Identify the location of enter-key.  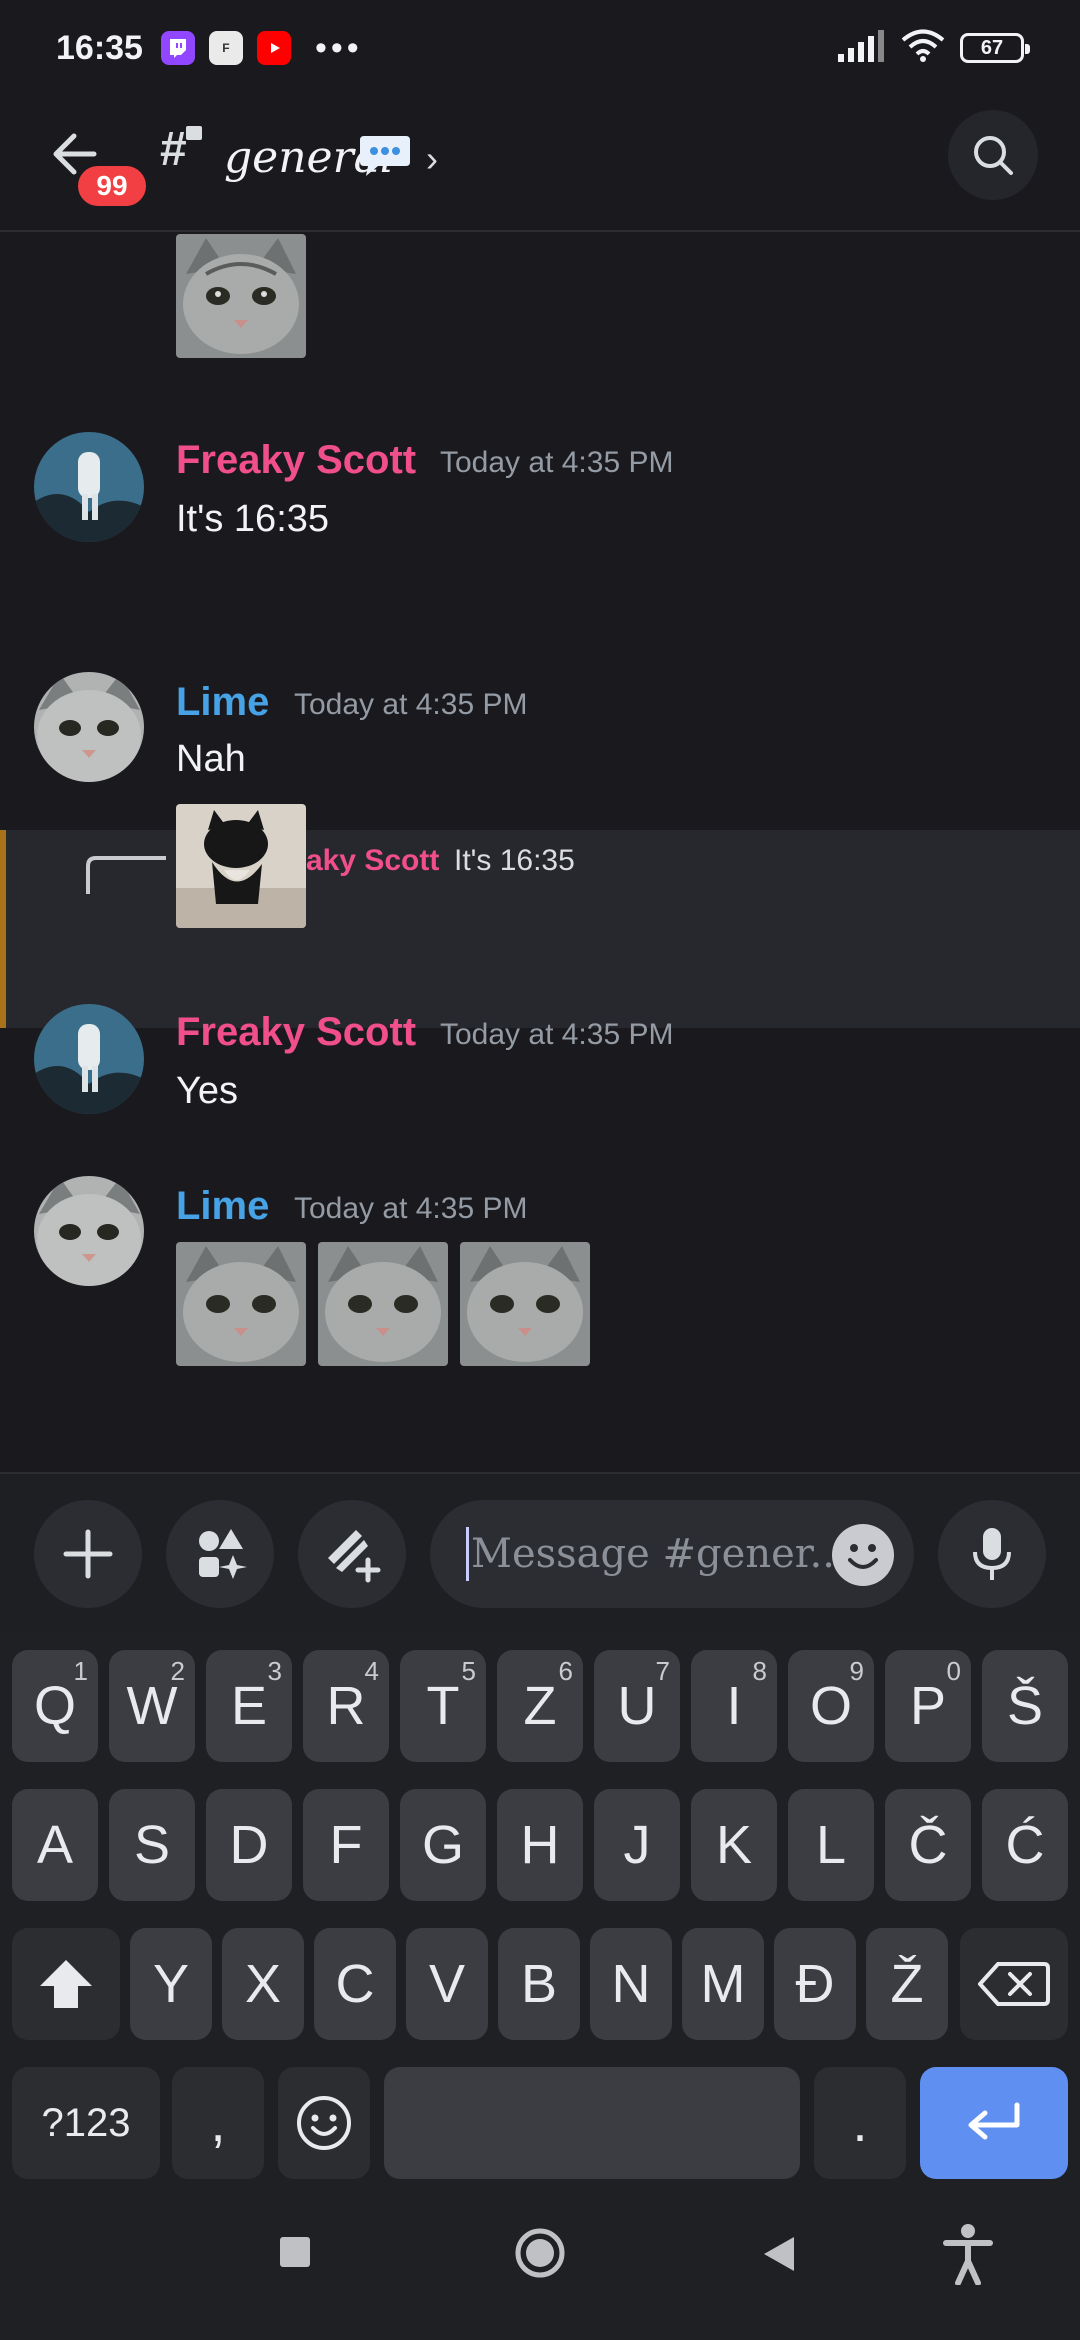
(994, 2123).